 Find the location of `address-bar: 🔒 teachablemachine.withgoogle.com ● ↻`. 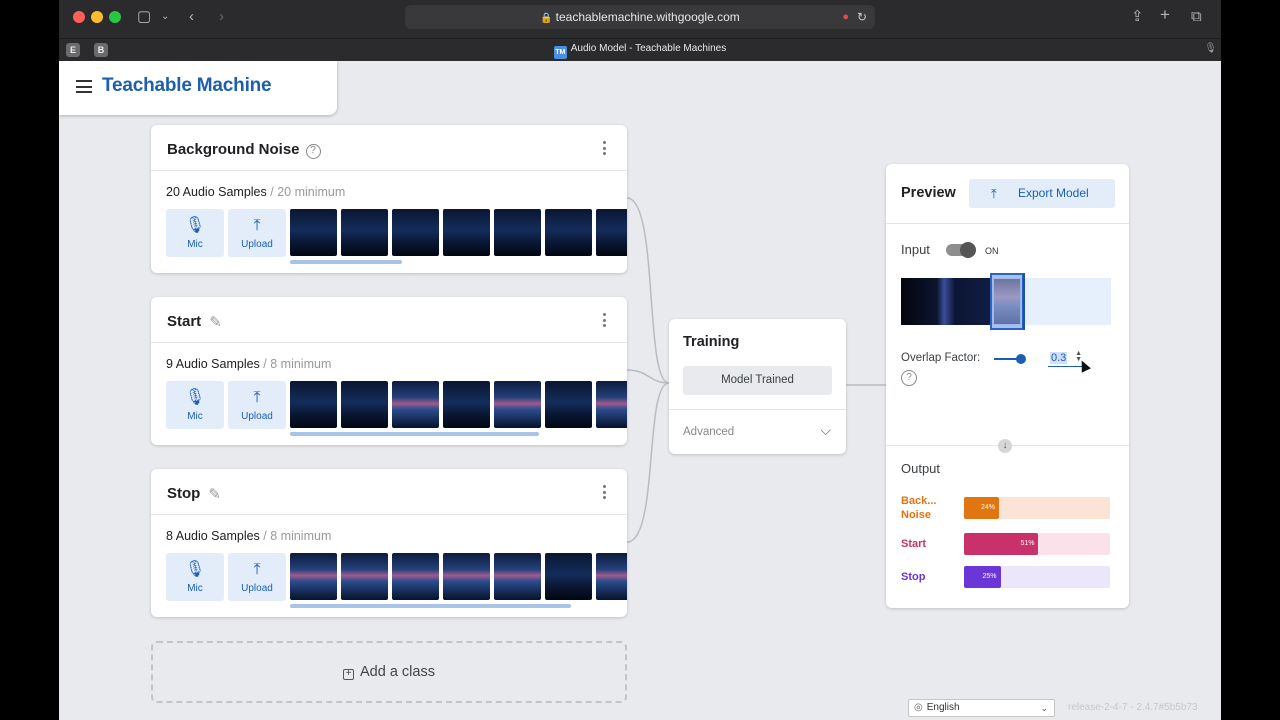

address-bar: 🔒 teachablemachine.withgoogle.com ● ↻ is located at coordinates (640, 17).